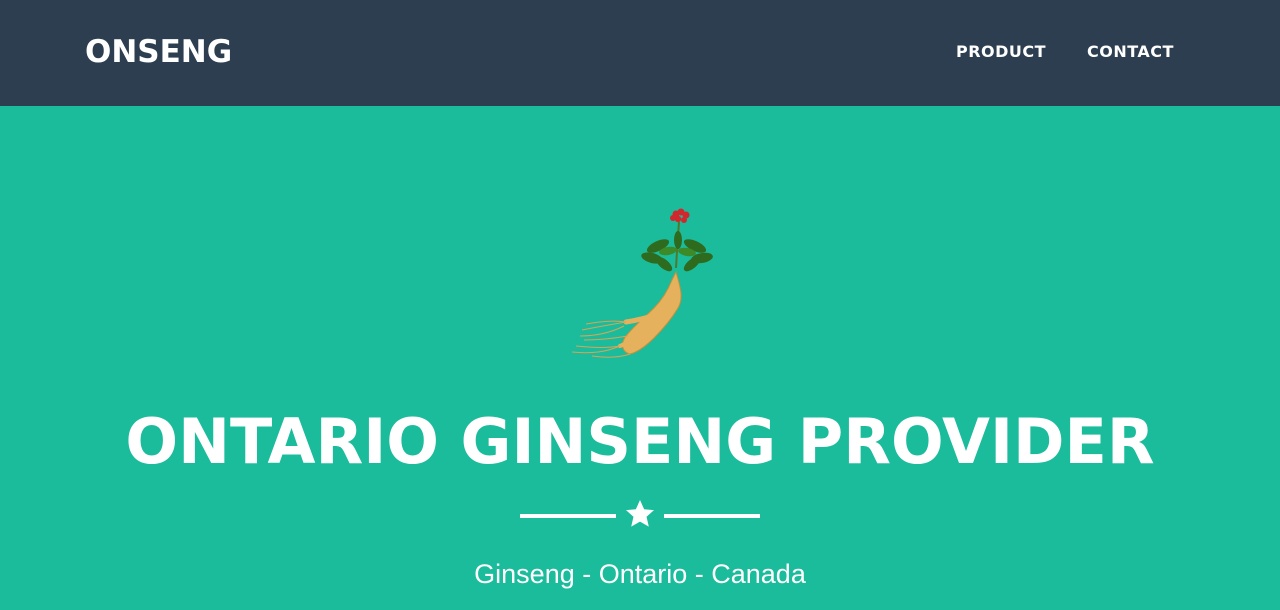  I want to click on ginseng-root-icon, so click(643, 282).